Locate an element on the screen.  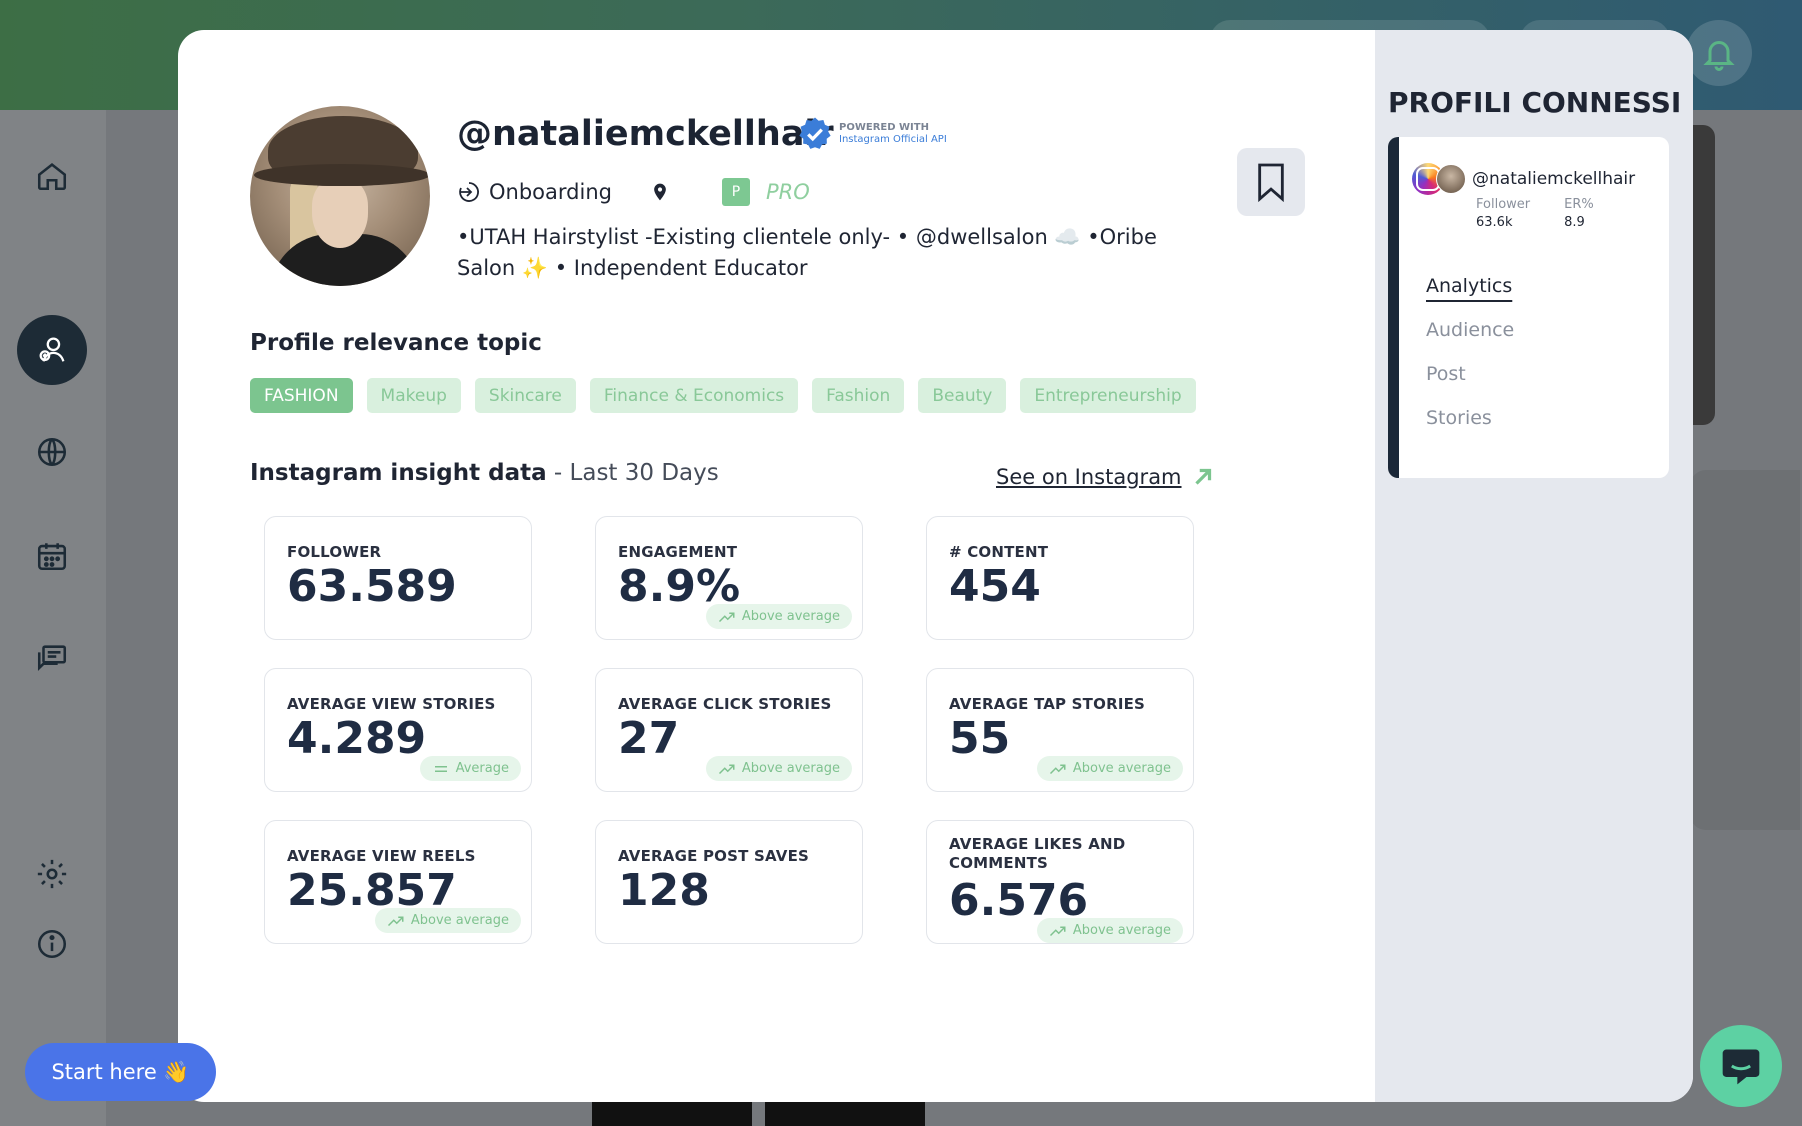
see-on-instagram-label: See on Instagram is located at coordinates (1089, 477).